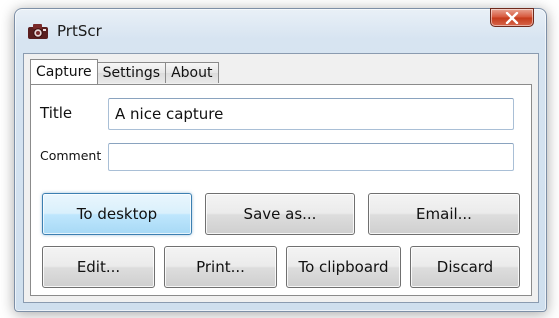 This screenshot has width=559, height=318. What do you see at coordinates (465, 267) in the screenshot?
I see `discard-button: Discard` at bounding box center [465, 267].